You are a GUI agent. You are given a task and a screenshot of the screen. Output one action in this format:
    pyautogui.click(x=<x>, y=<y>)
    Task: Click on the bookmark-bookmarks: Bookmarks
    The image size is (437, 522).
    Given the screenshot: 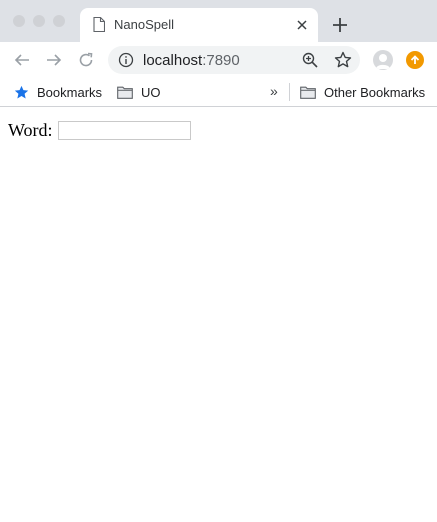 What is the action you would take?
    pyautogui.click(x=58, y=92)
    